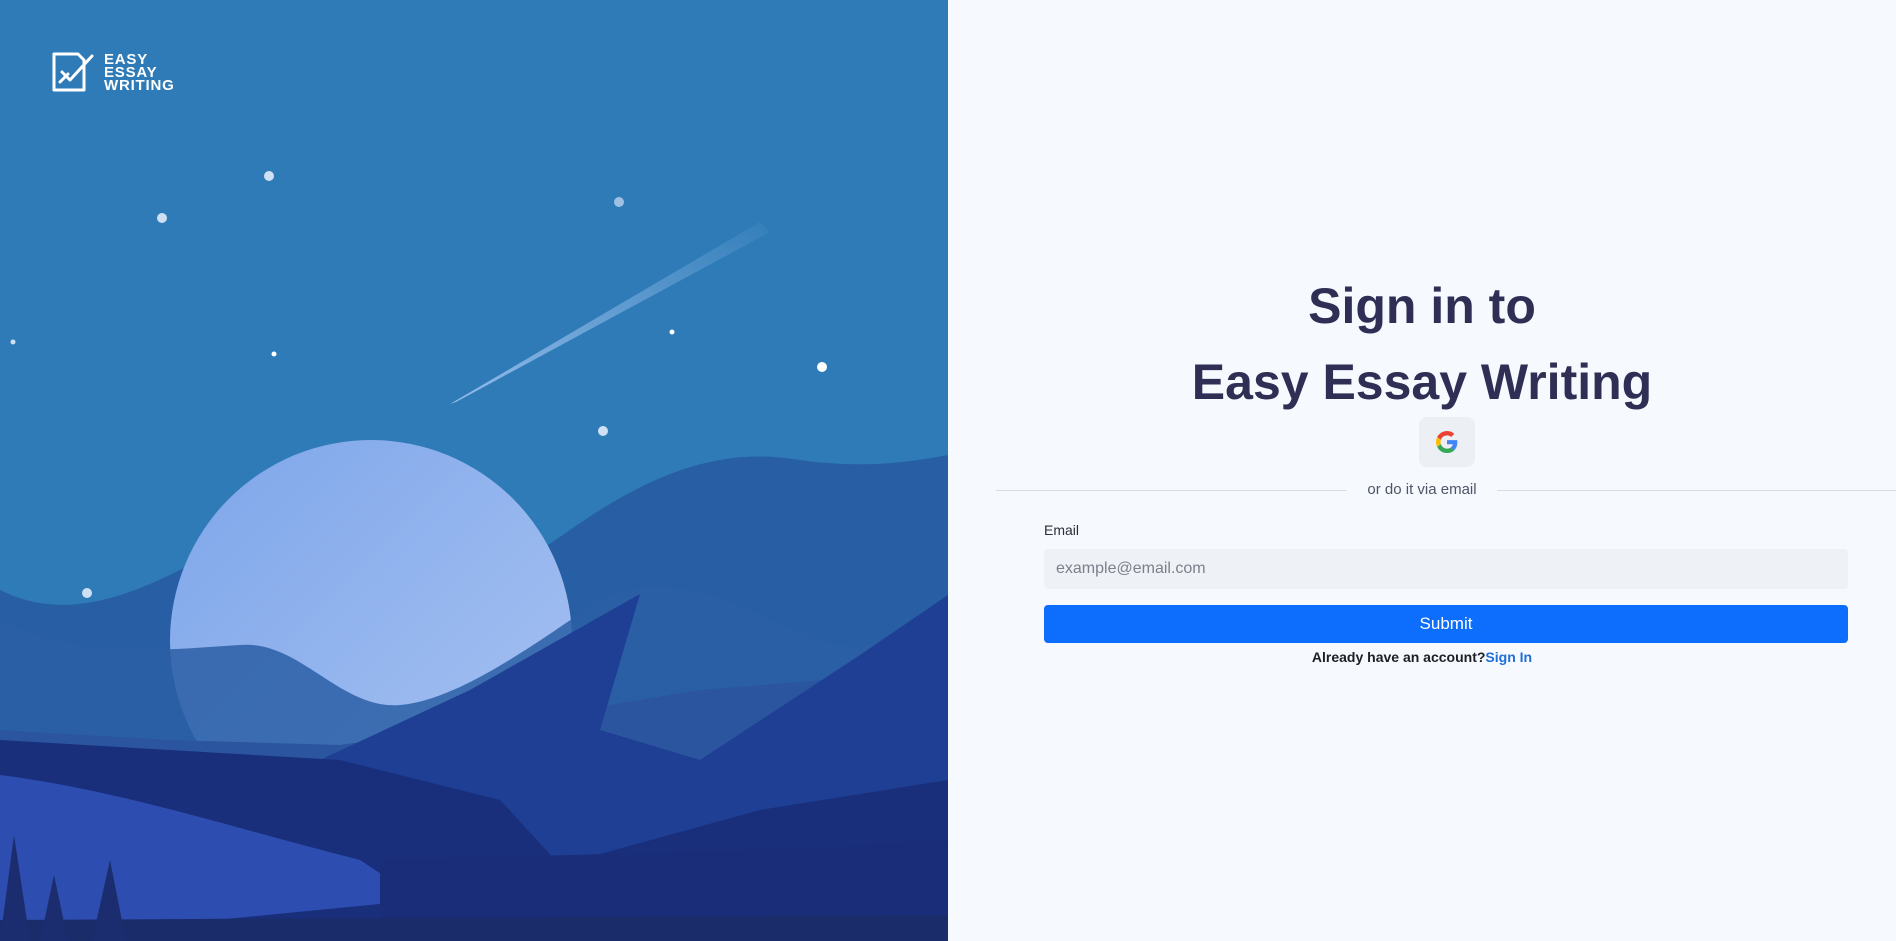 Image resolution: width=1896 pixels, height=941 pixels. Describe the element at coordinates (1446, 569) in the screenshot. I see `email-field` at that location.